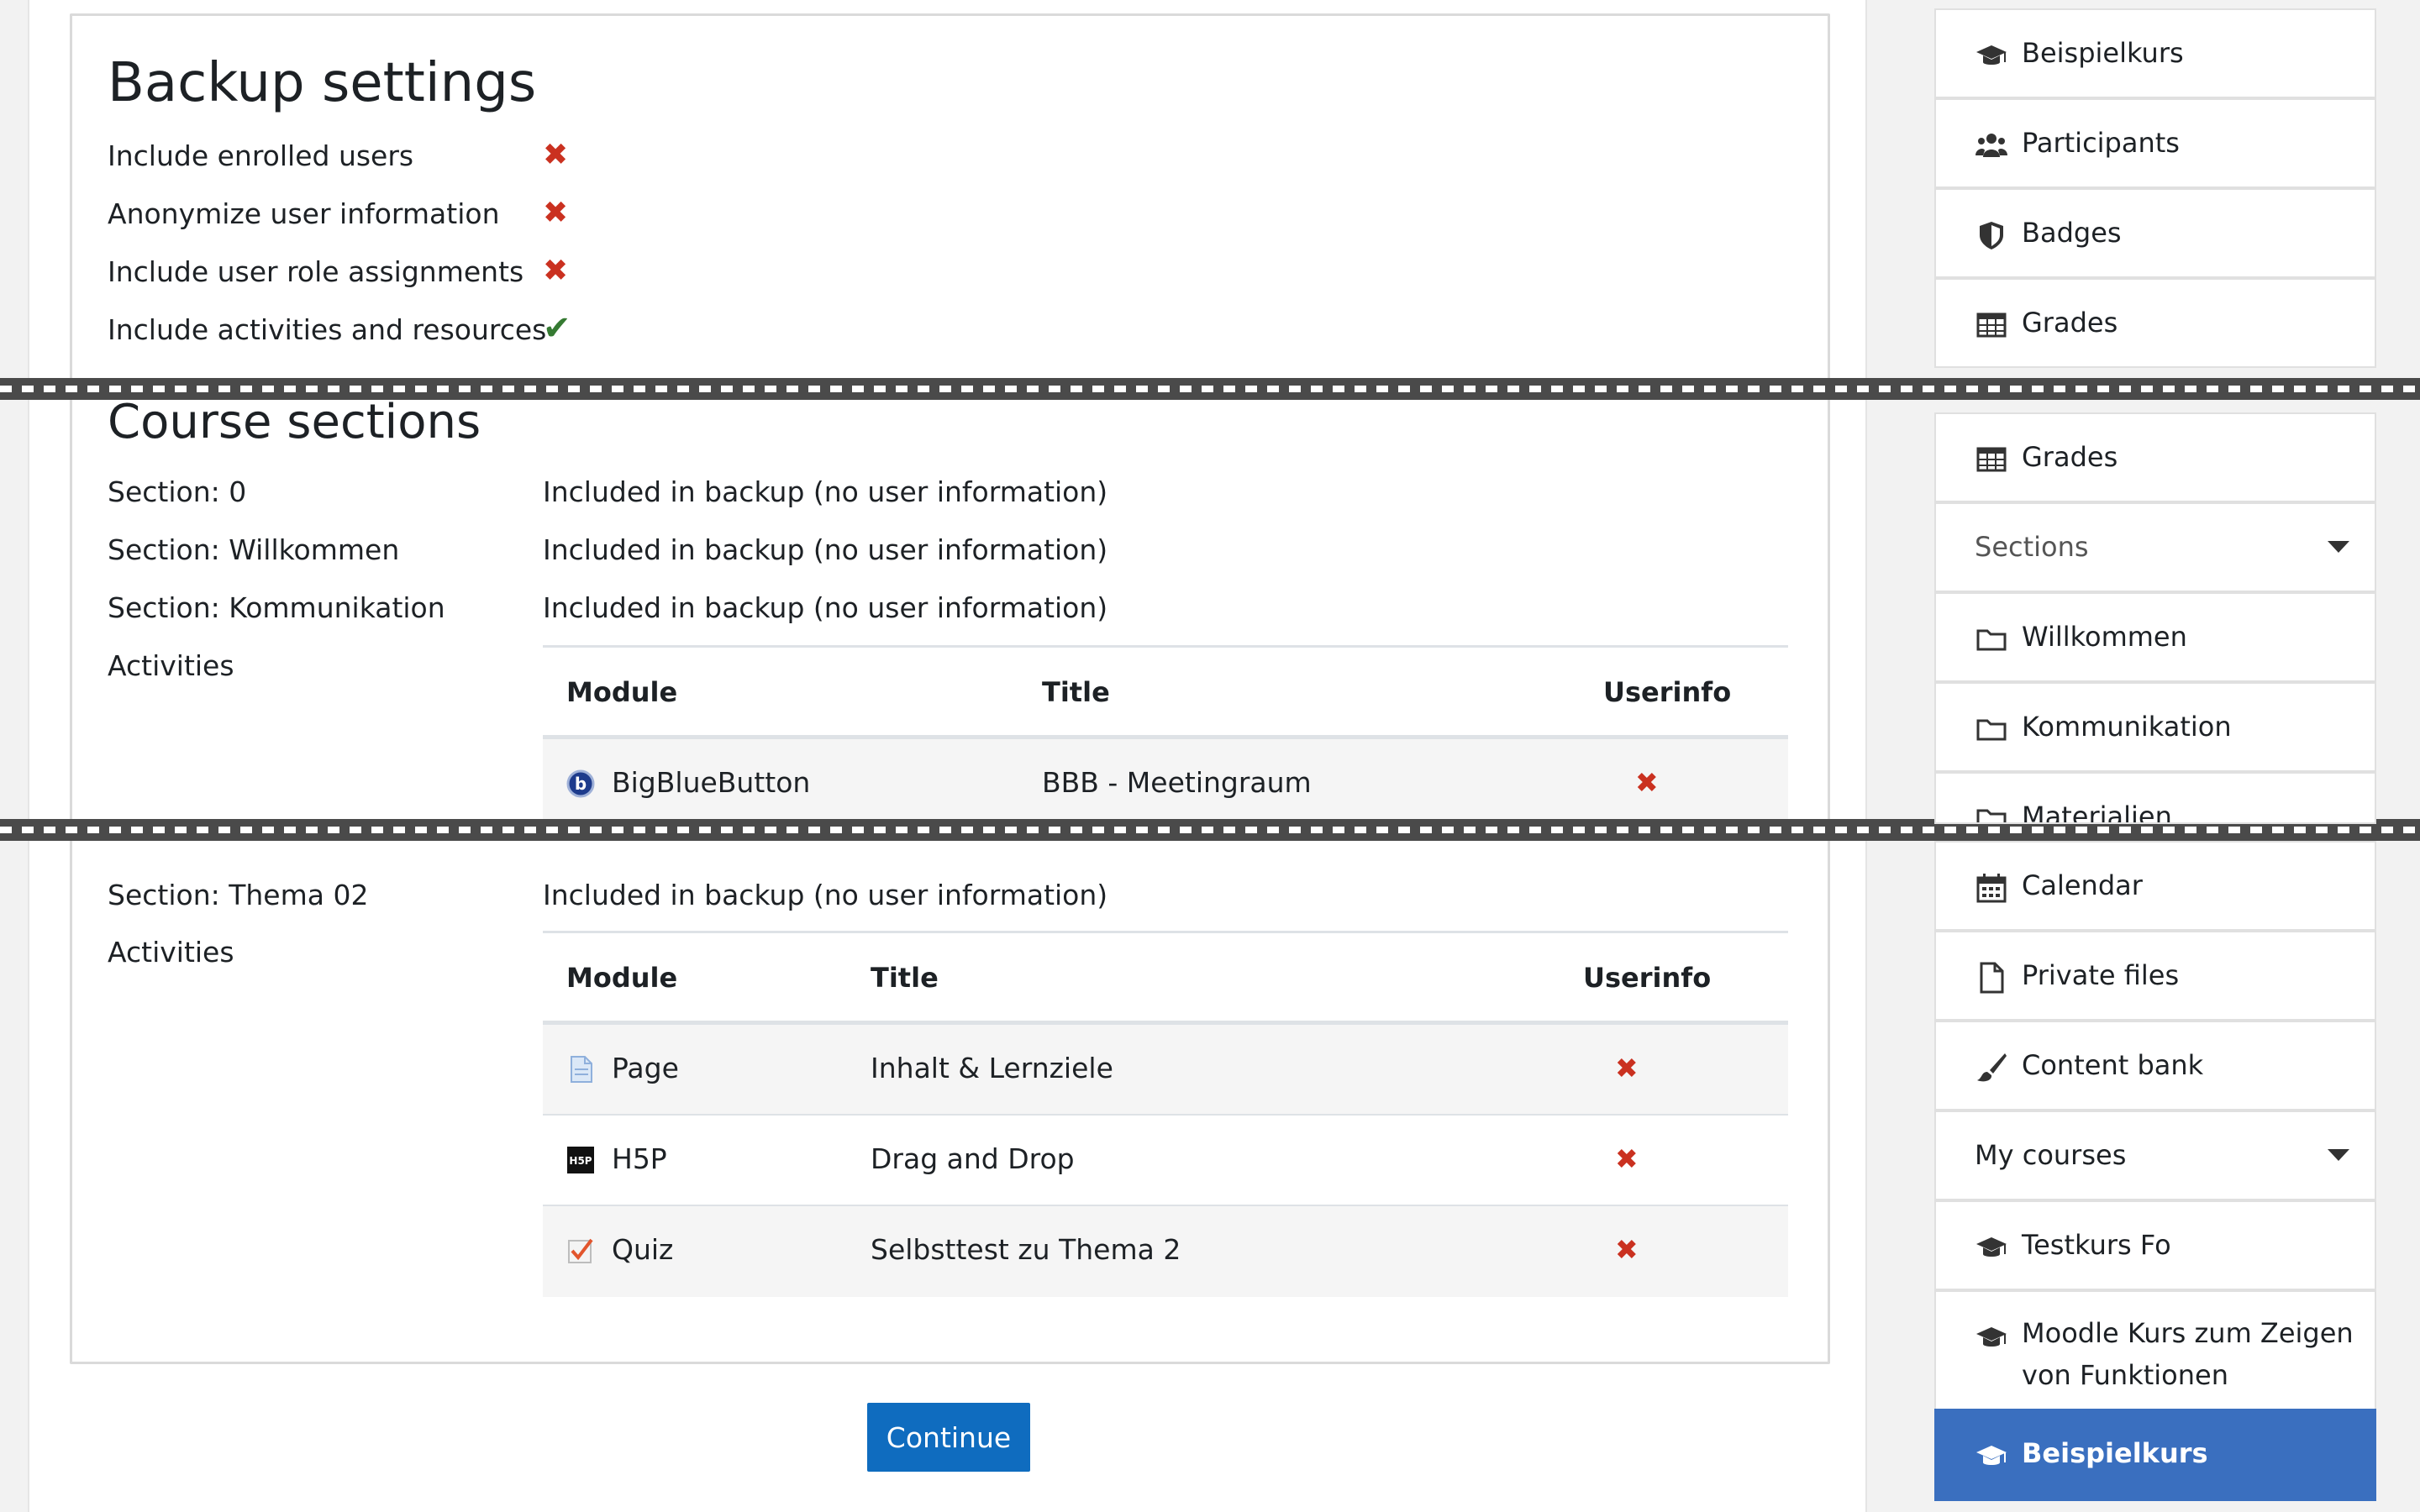 The image size is (2420, 1512). Describe the element at coordinates (581, 1250) in the screenshot. I see `quiz-icon` at that location.